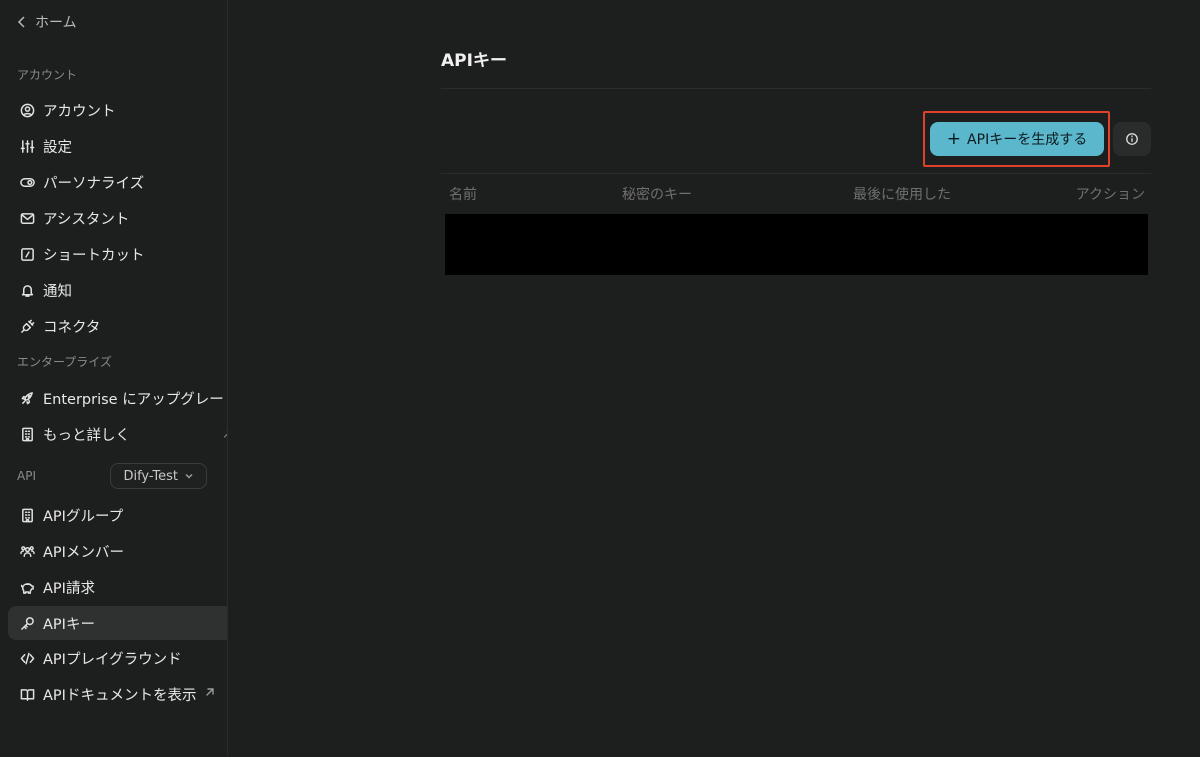  What do you see at coordinates (27, 110) in the screenshot?
I see `user-circle-icon` at bounding box center [27, 110].